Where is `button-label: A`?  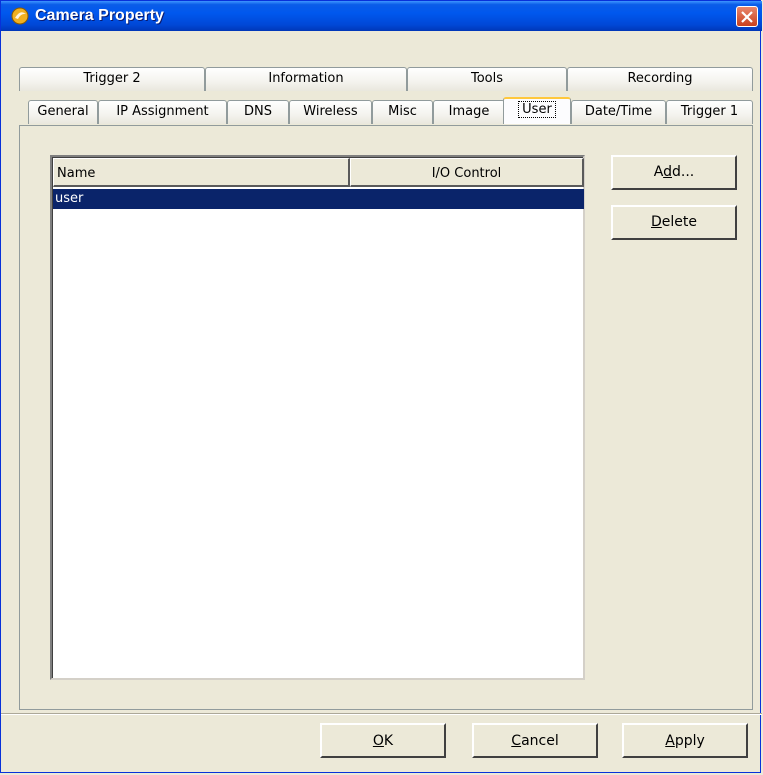 button-label: A is located at coordinates (658, 172).